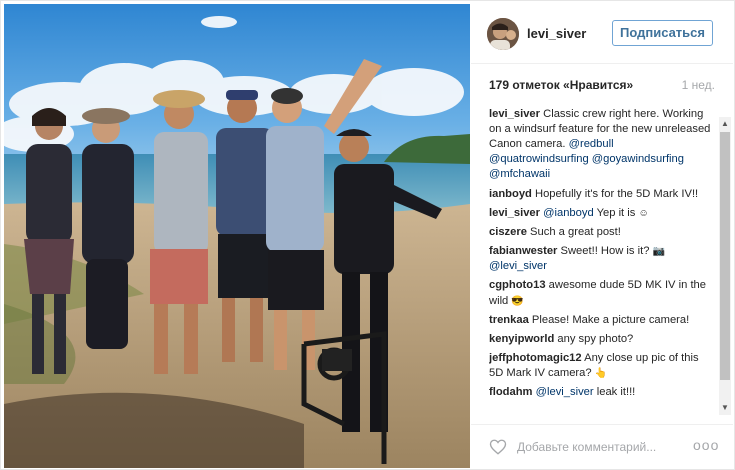 The height and width of the screenshot is (470, 735). Describe the element at coordinates (725, 256) in the screenshot. I see `scrollbar-thumb` at that location.